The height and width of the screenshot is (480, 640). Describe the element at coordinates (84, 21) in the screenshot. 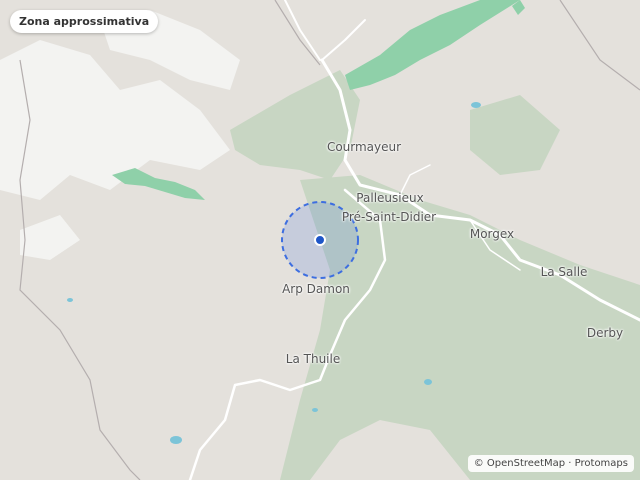

I see `approximate-zone-badge: Zona approssimativa` at that location.